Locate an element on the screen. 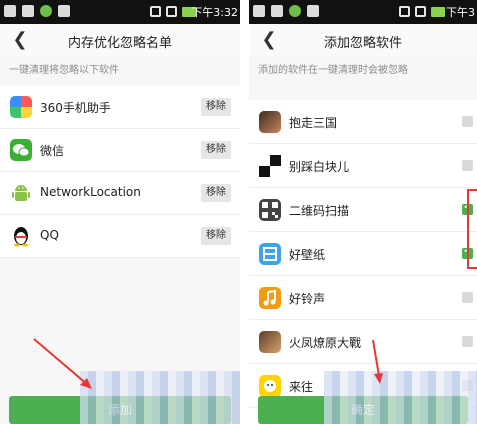 This screenshot has height=424, width=477. list-item: 好铃声 is located at coordinates (363, 298).